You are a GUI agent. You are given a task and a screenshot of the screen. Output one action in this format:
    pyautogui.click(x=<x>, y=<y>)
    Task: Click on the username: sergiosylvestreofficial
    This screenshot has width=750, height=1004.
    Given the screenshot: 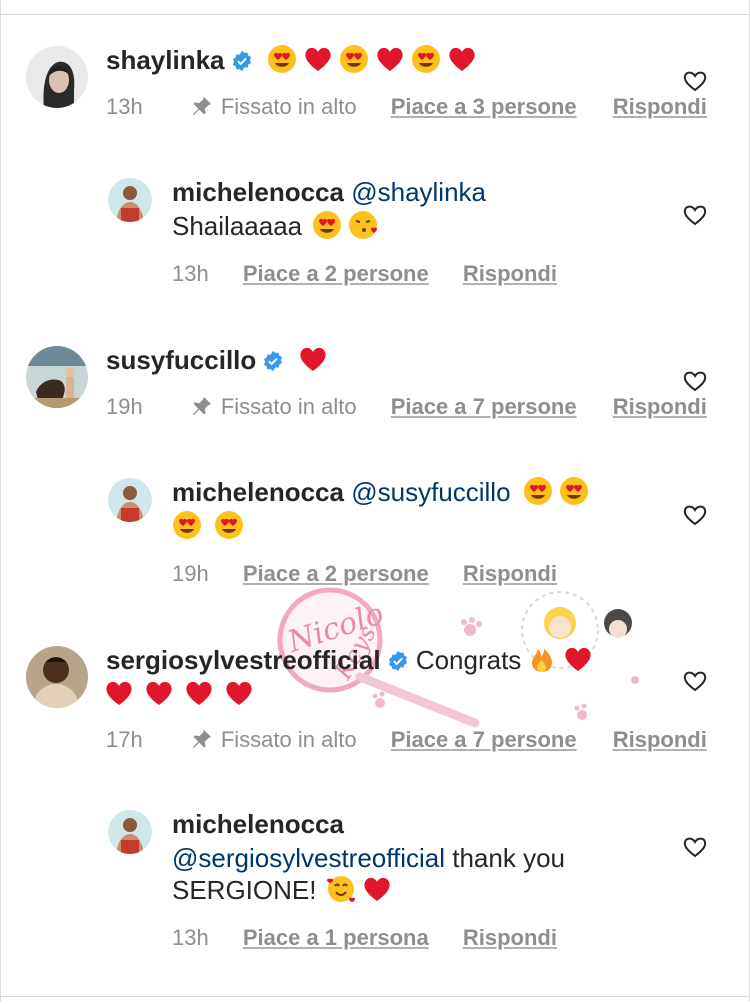 What is the action you would take?
    pyautogui.click(x=243, y=660)
    